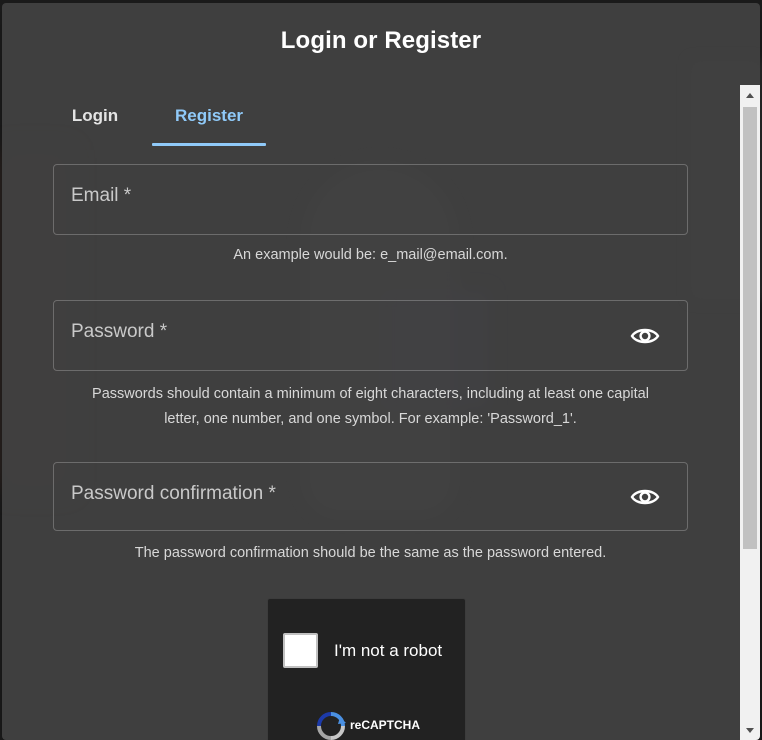 This screenshot has width=762, height=740. Describe the element at coordinates (388, 650) in the screenshot. I see `recaptcha-checkbox-label: I'm not a robot` at that location.